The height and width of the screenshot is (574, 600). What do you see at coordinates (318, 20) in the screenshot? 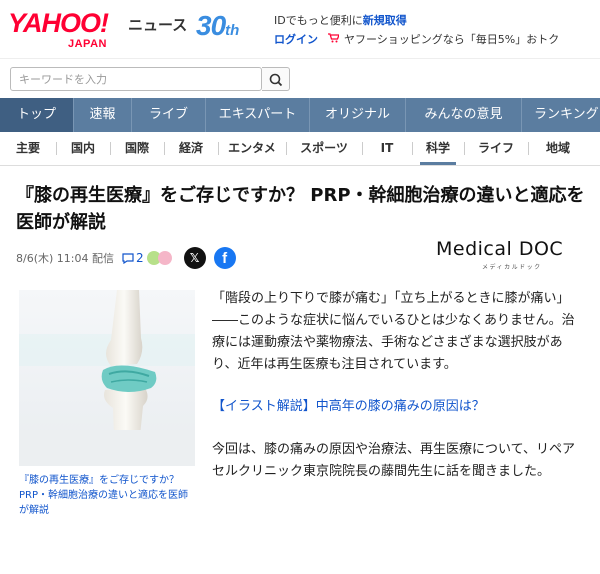
I see `id-promo-text: IDでもっと便利に` at bounding box center [318, 20].